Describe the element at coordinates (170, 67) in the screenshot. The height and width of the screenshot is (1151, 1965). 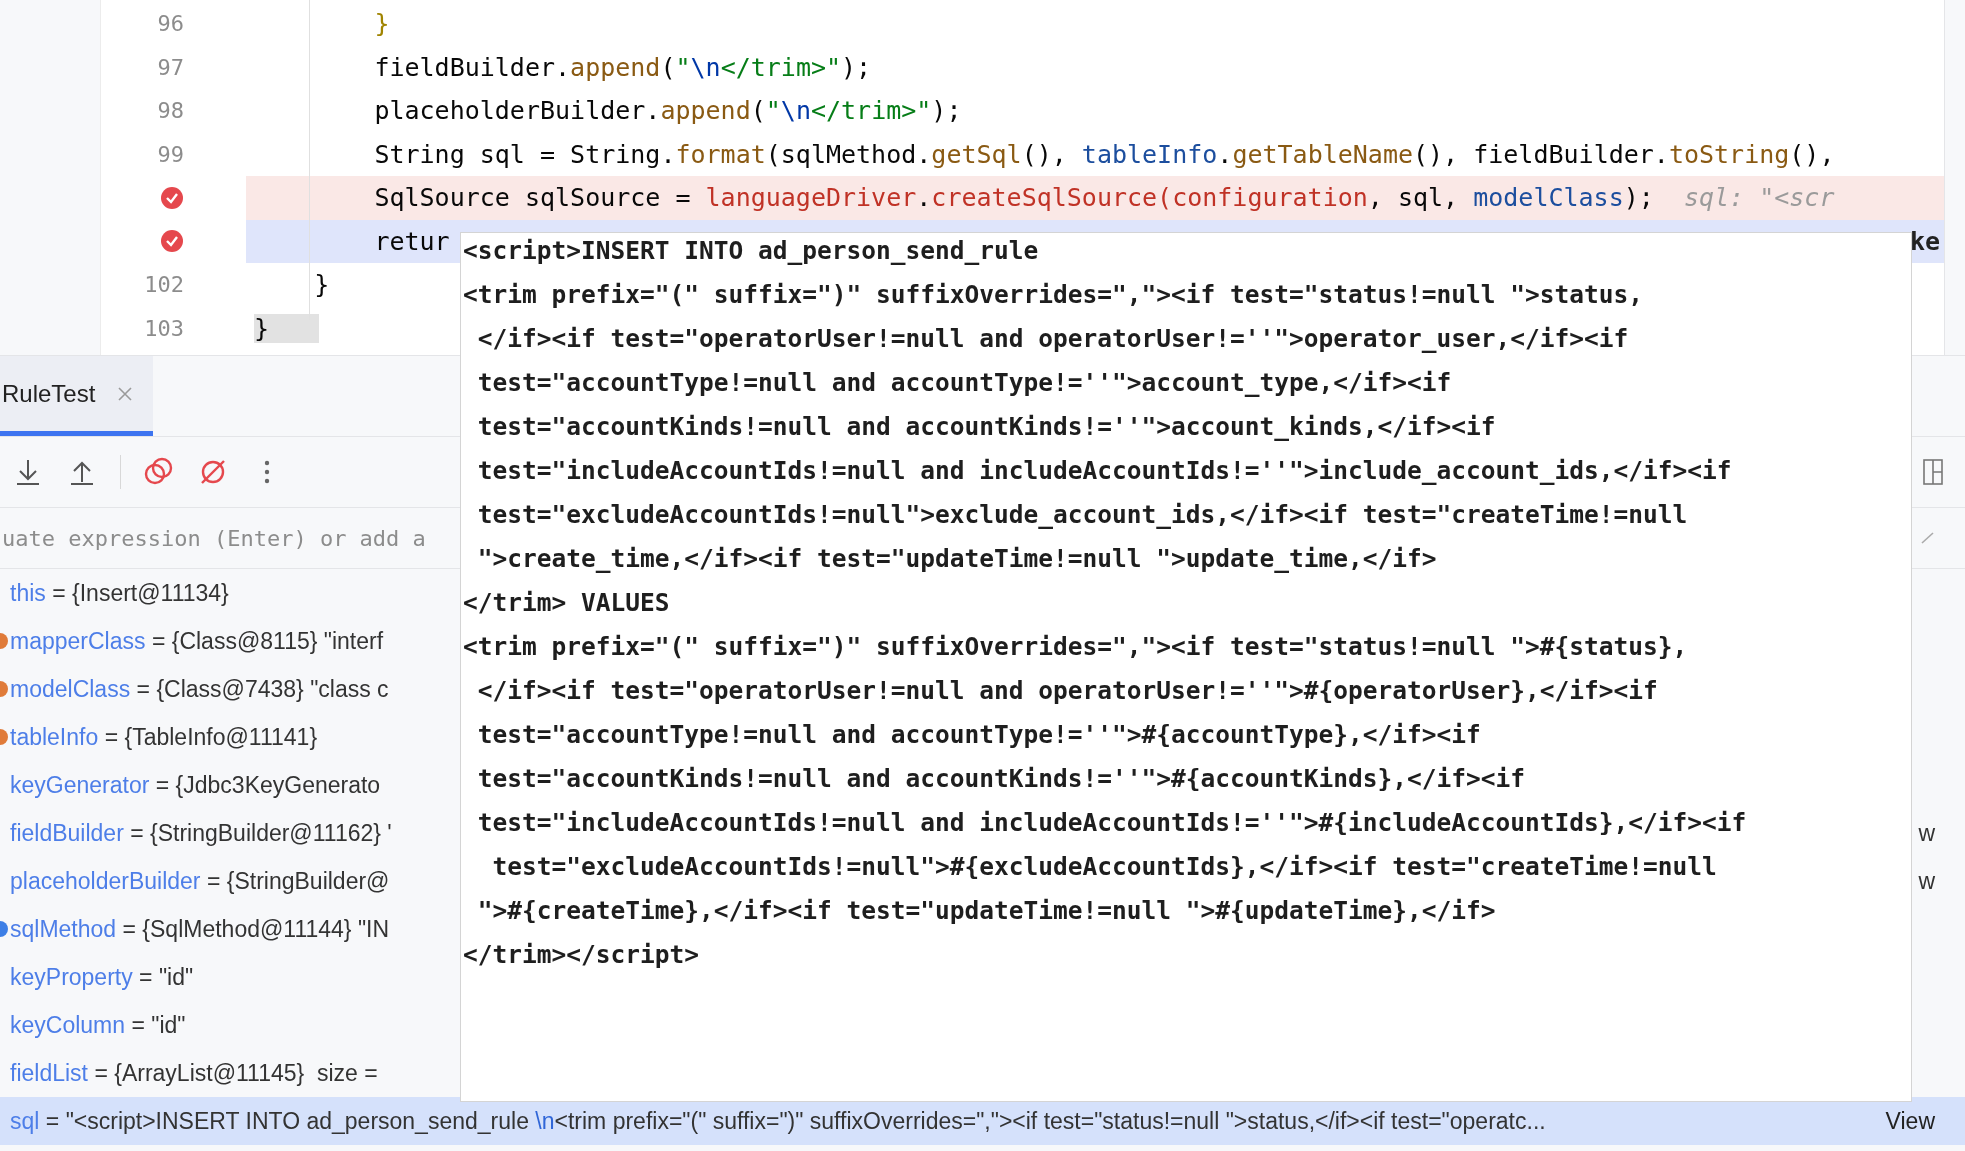
I see `line-number: 97` at that location.